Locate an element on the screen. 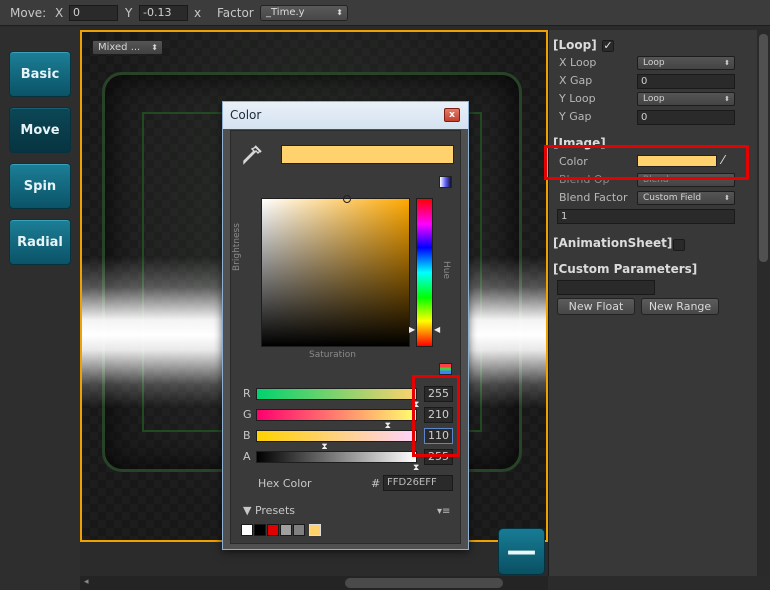 Image resolution: width=770 pixels, height=590 pixels. animation-sheet-section-title: [AnimationSheet] is located at coordinates (613, 243).